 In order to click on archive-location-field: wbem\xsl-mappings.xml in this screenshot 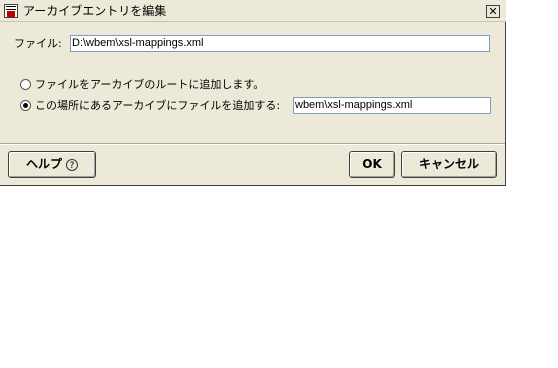, I will do `click(392, 105)`.